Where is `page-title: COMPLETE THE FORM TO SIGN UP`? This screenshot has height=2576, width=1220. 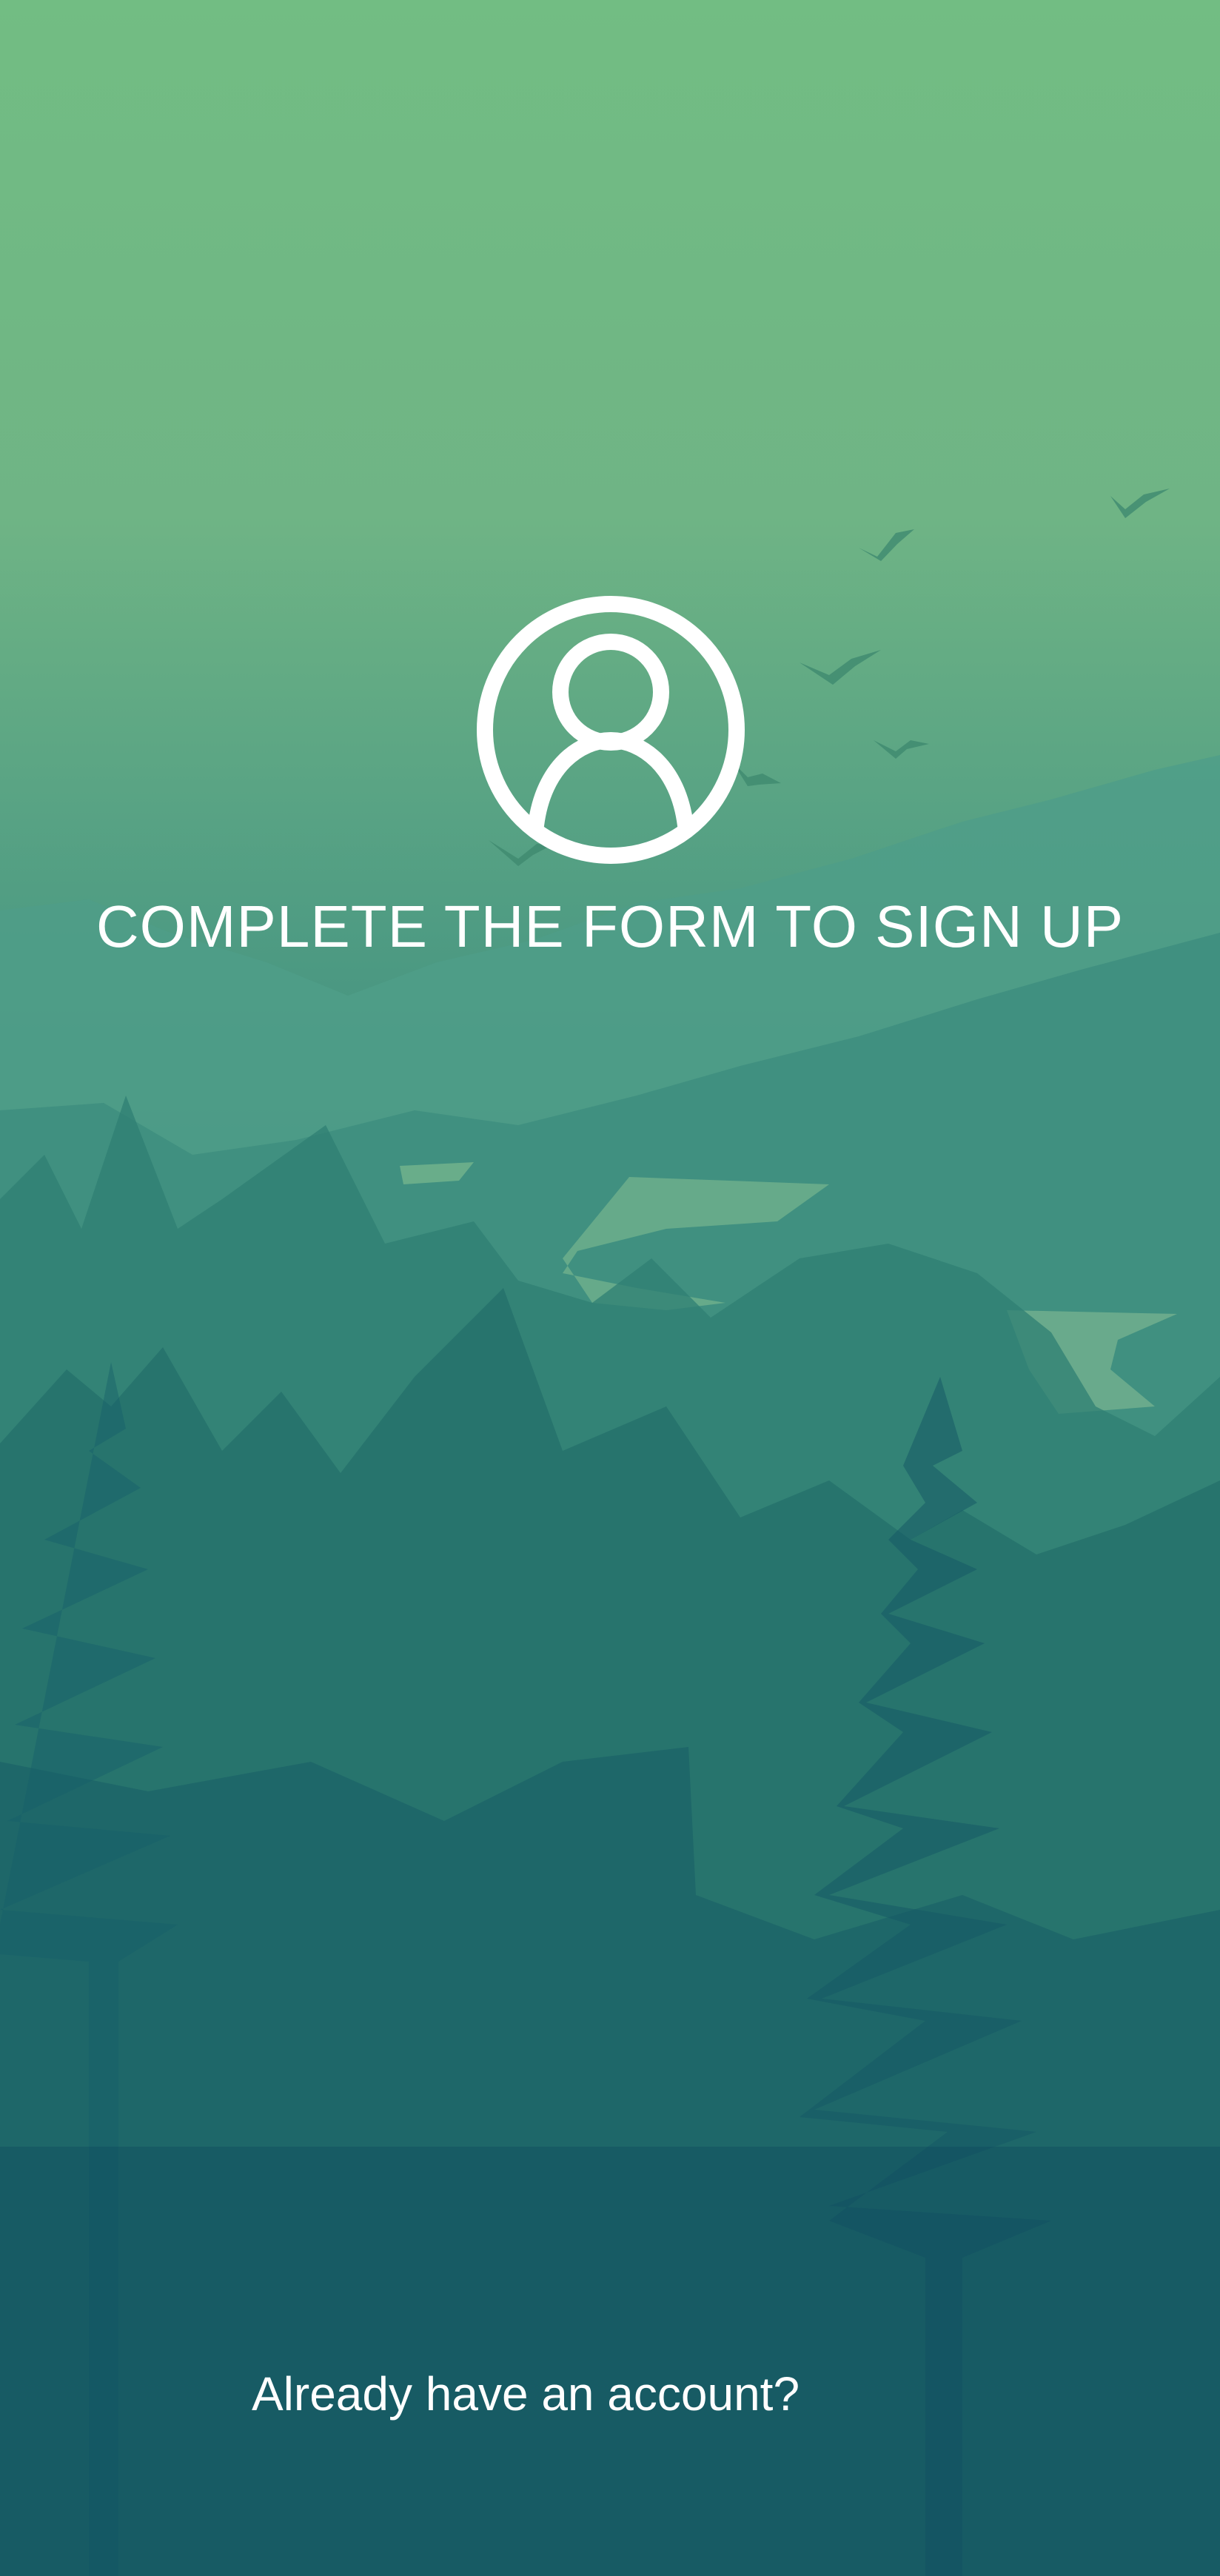
page-title: COMPLETE THE FORM TO SIGN UP is located at coordinates (610, 926).